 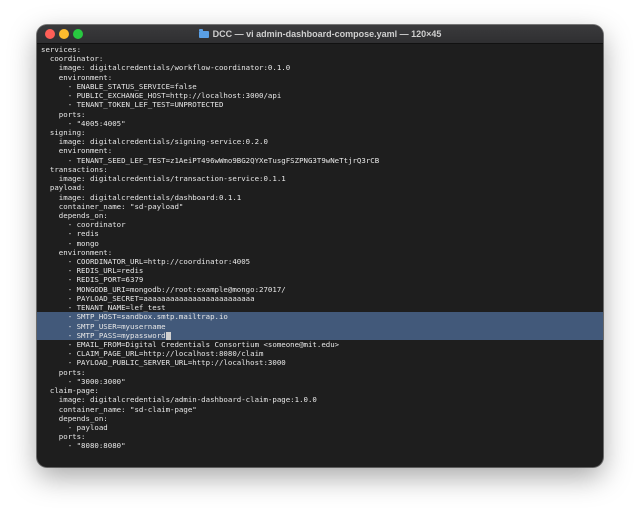 What do you see at coordinates (103, 326) in the screenshot?
I see `editor-line-text: - SMTP_USER=myusername` at bounding box center [103, 326].